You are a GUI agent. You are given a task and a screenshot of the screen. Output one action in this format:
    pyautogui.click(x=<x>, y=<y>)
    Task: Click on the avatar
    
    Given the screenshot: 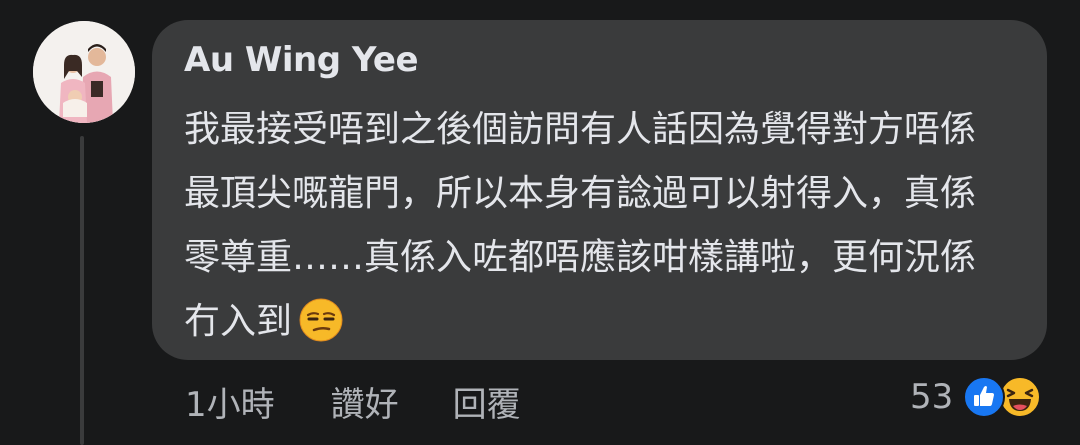 What is the action you would take?
    pyautogui.click(x=84, y=72)
    